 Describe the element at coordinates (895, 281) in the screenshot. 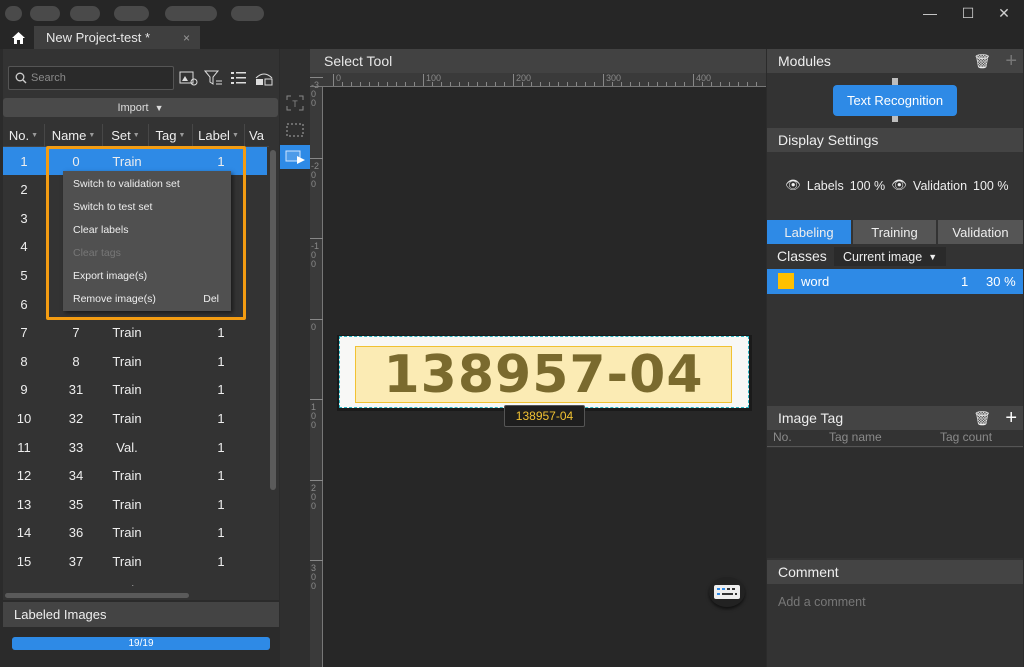

I see `class-row-word: word 1 30 %` at that location.